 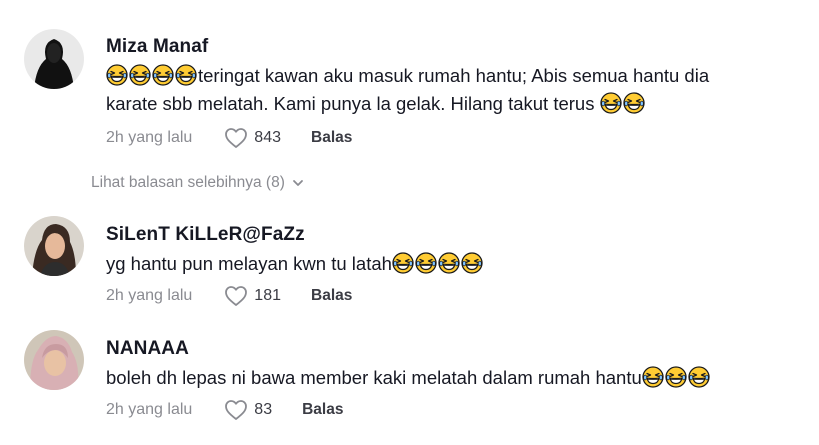 What do you see at coordinates (249, 263) in the screenshot?
I see `comment-text-line1: yg hantu pun melayan kwn tu latah` at bounding box center [249, 263].